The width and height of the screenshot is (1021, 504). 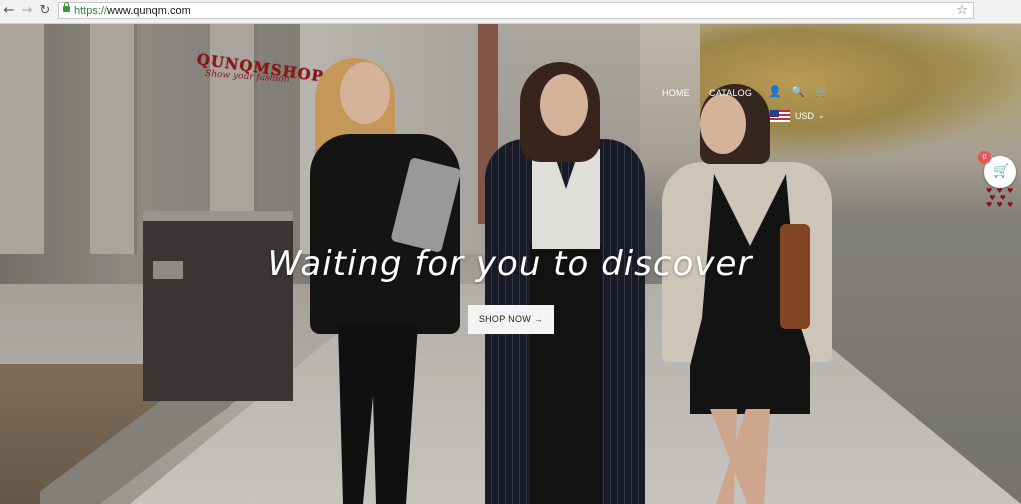 I want to click on floating-cart-button: 🛒 0, so click(x=997, y=169).